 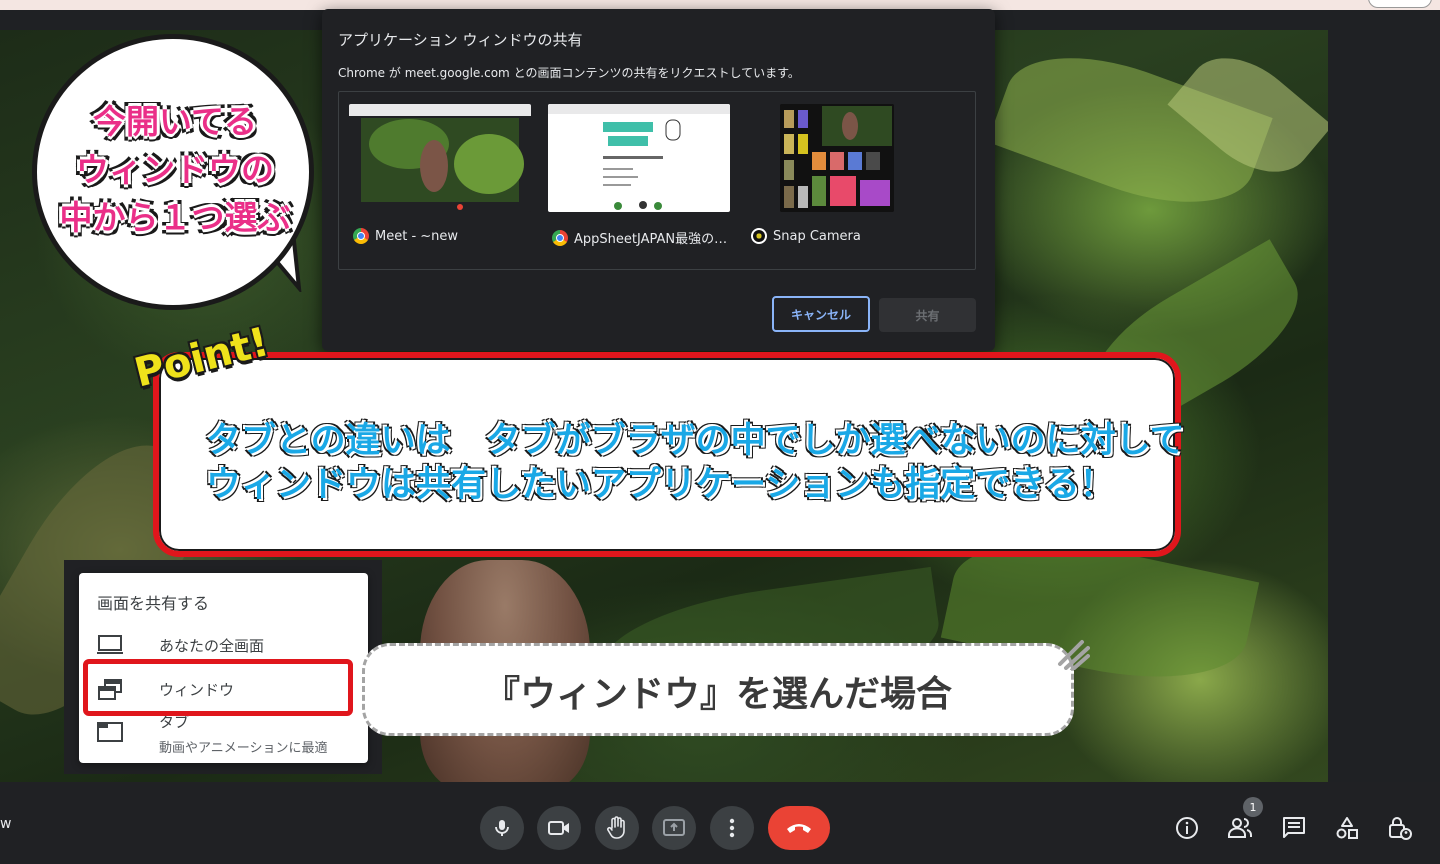 I want to click on more-vertical-icon, so click(x=732, y=828).